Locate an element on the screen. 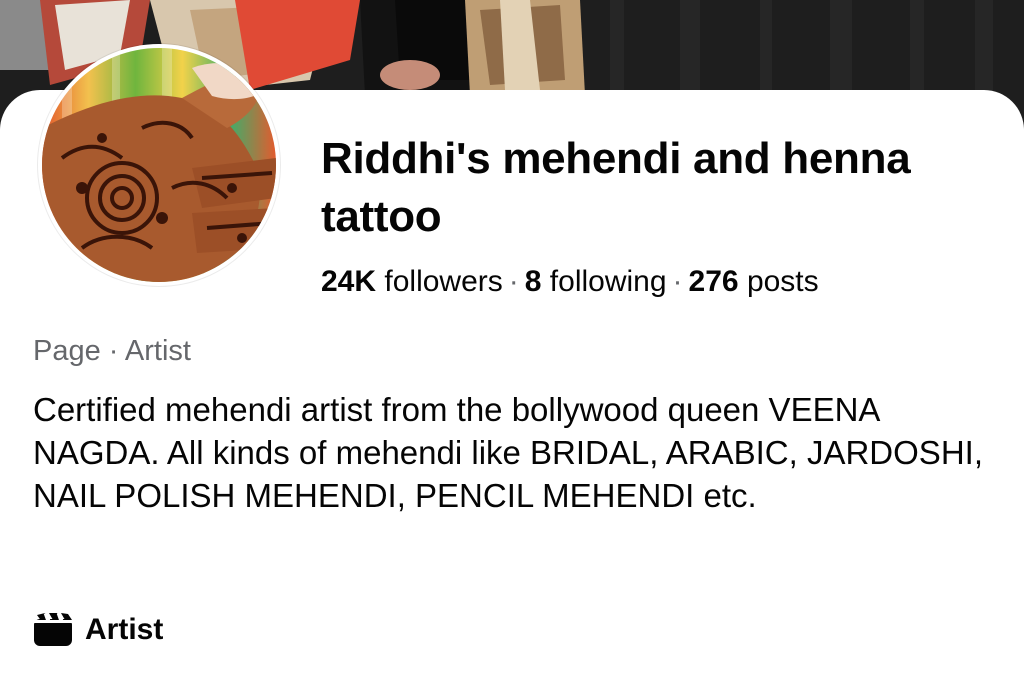  page-type: Page · Artist is located at coordinates (112, 351).